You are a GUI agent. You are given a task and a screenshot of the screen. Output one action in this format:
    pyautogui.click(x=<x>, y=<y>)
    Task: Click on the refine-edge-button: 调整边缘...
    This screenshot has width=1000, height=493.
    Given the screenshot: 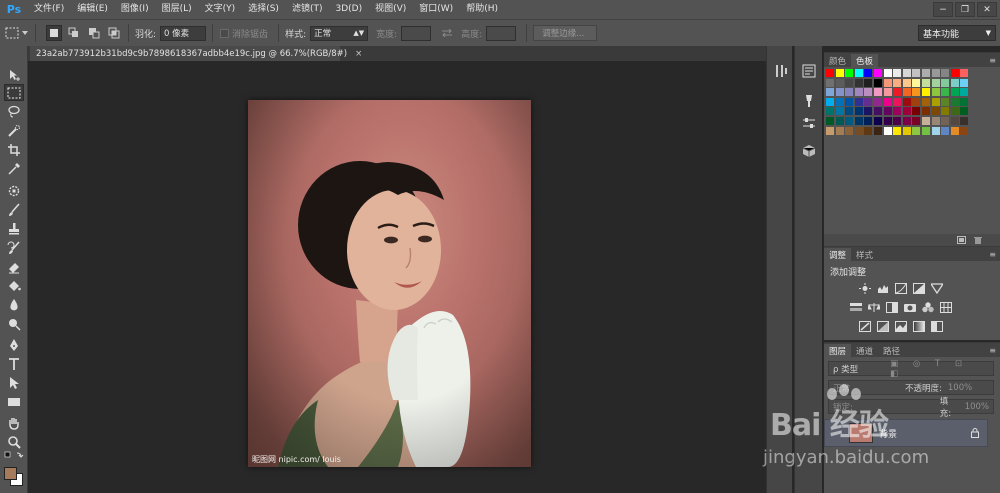 What is the action you would take?
    pyautogui.click(x=565, y=33)
    